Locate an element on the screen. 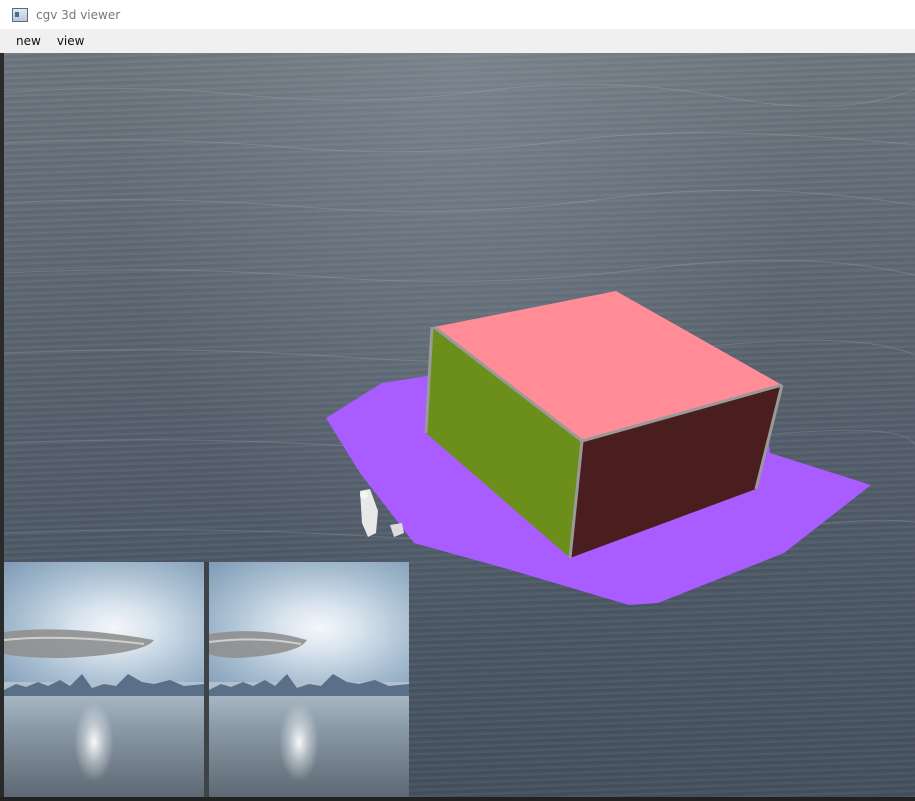 This screenshot has height=801, width=915. right-eye-view is located at coordinates (309, 679).